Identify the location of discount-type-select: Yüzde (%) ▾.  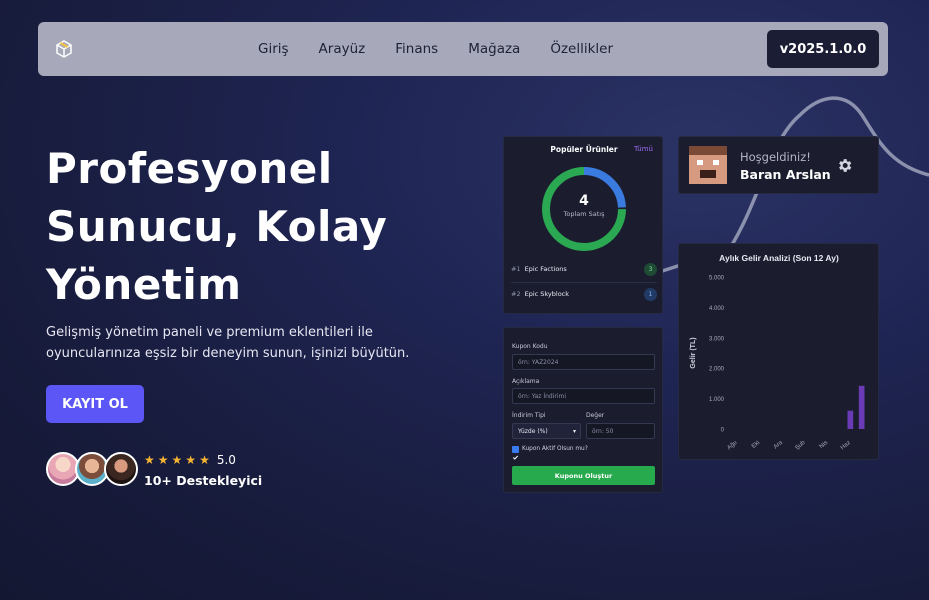
(546, 431).